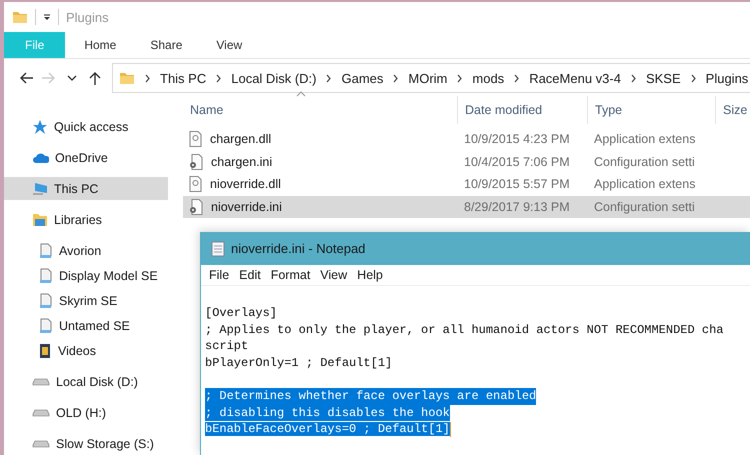 The width and height of the screenshot is (750, 455). I want to click on address-bar: This PC Local Disk (D:) Games MOrim mods RaceMenu v3-4 SKSE Plugins, so click(431, 78).